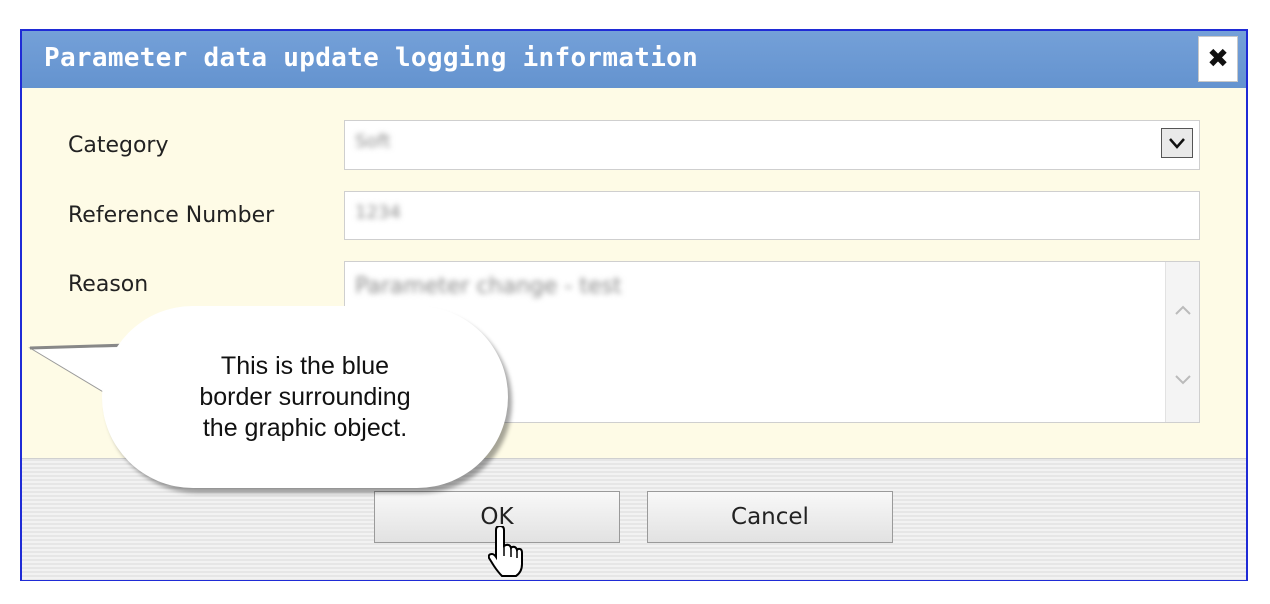 This screenshot has height=604, width=1270. I want to click on callout-line-2: border surrounding, so click(305, 396).